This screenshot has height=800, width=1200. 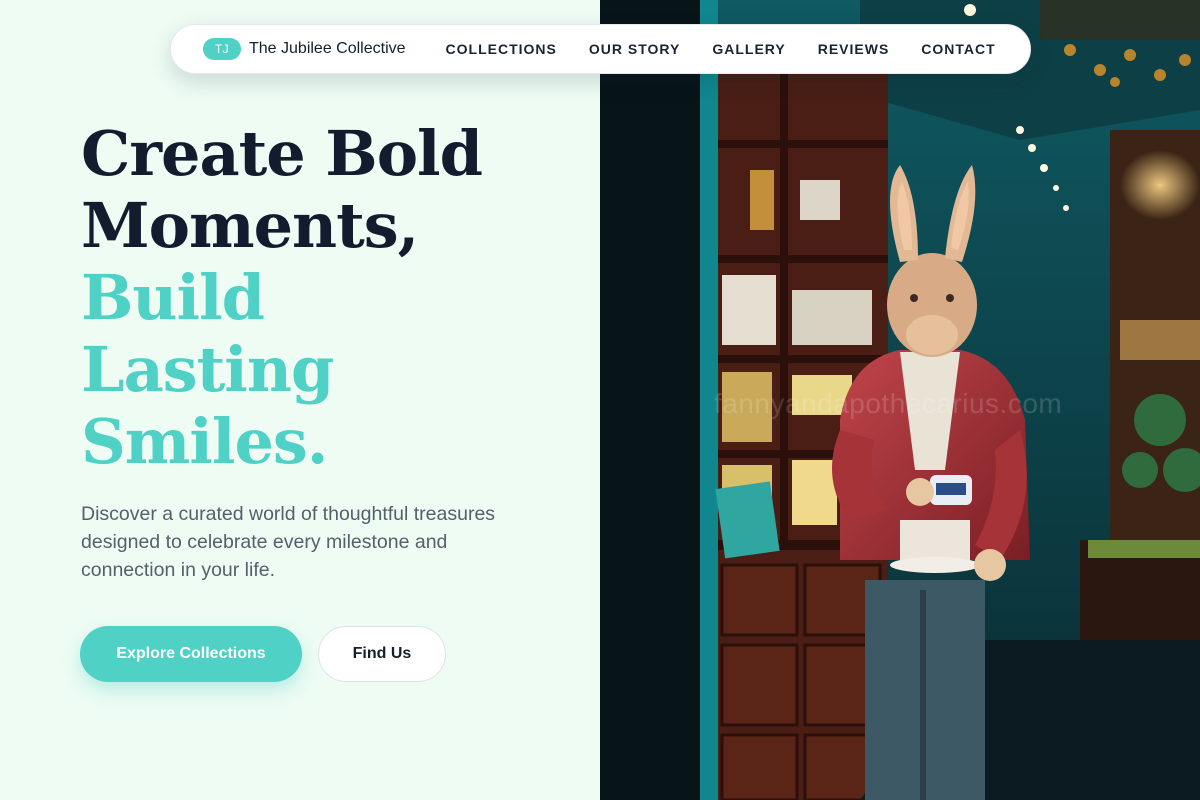 I want to click on headline-accent-line: Build, so click(x=173, y=297).